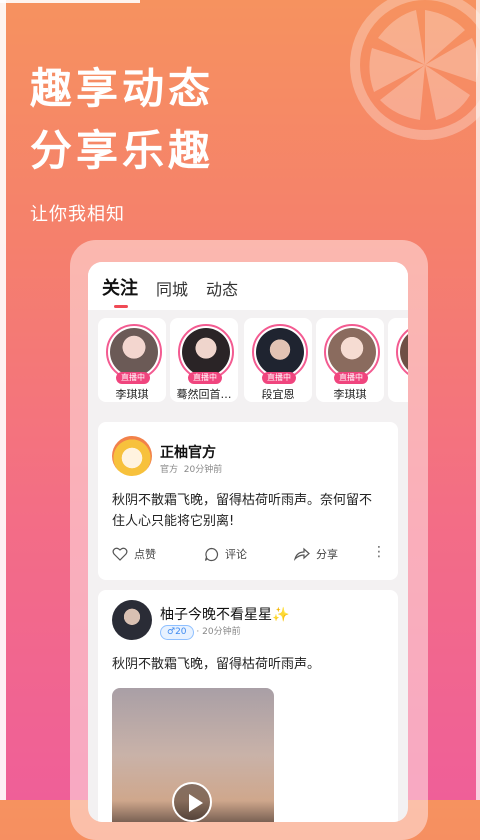 The image size is (480, 840). Describe the element at coordinates (3, 400) in the screenshot. I see `left-edge` at that location.